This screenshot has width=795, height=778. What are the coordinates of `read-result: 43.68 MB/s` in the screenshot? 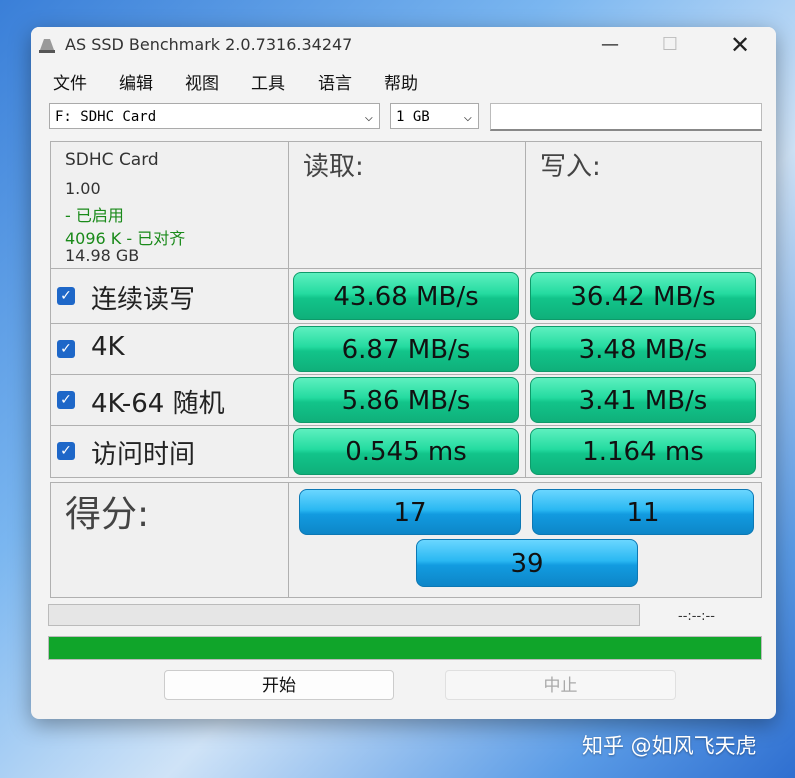 It's located at (406, 296).